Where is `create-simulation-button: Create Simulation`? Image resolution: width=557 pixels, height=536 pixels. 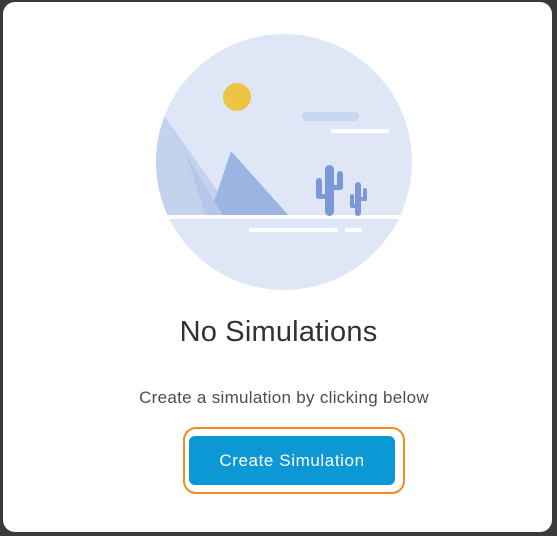
create-simulation-button: Create Simulation is located at coordinates (292, 460).